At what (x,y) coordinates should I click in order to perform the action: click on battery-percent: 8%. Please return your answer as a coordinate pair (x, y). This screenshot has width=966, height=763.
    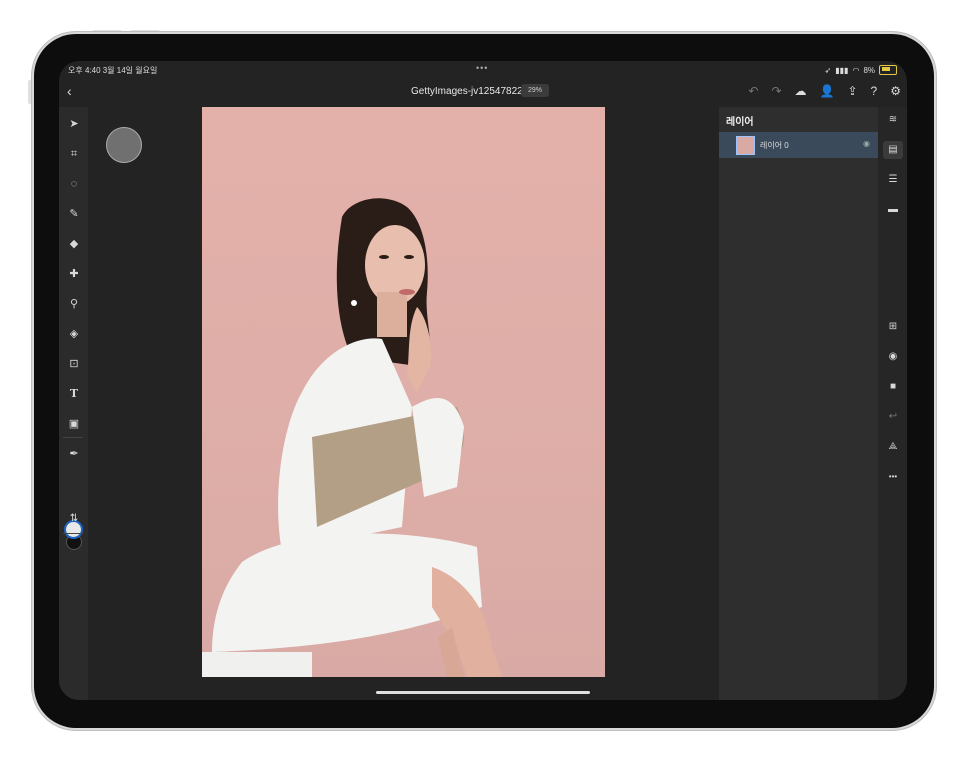
    Looking at the image, I should click on (869, 70).